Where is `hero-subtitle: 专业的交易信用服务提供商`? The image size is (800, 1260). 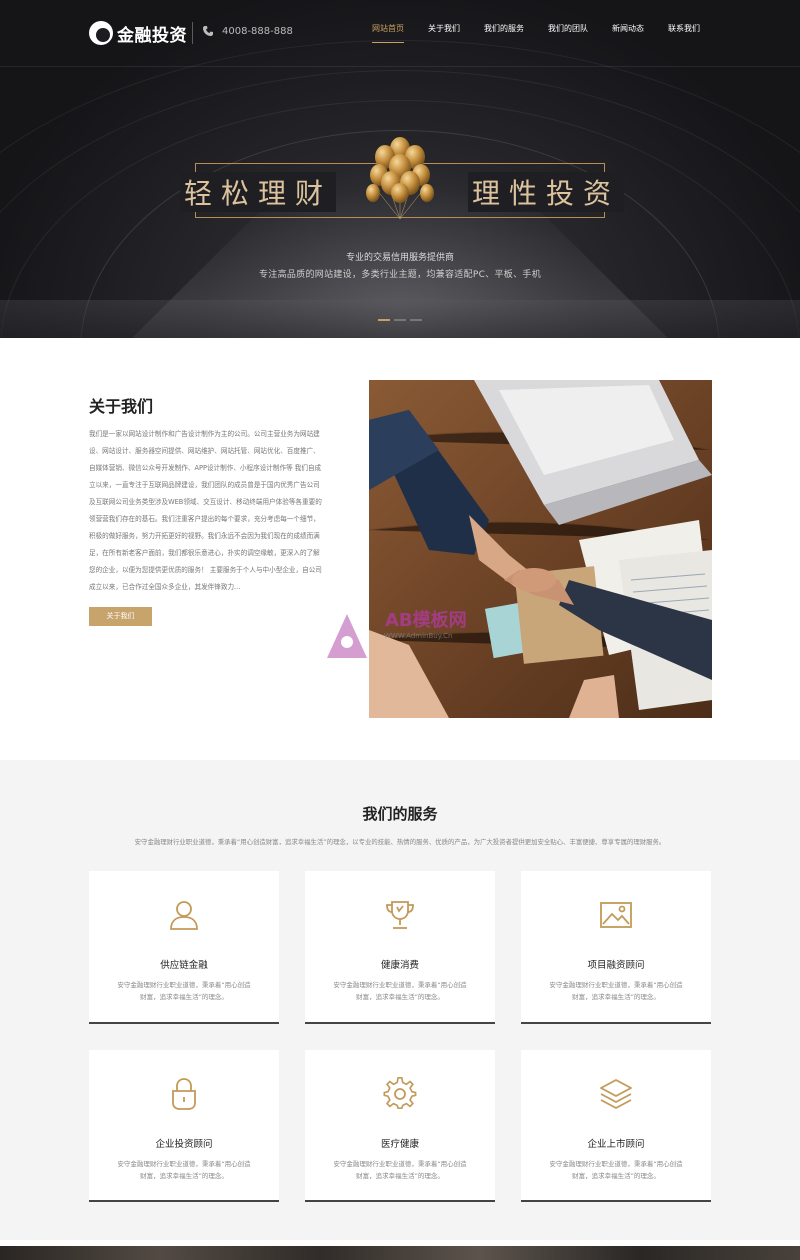 hero-subtitle: 专业的交易信用服务提供商 is located at coordinates (399, 258).